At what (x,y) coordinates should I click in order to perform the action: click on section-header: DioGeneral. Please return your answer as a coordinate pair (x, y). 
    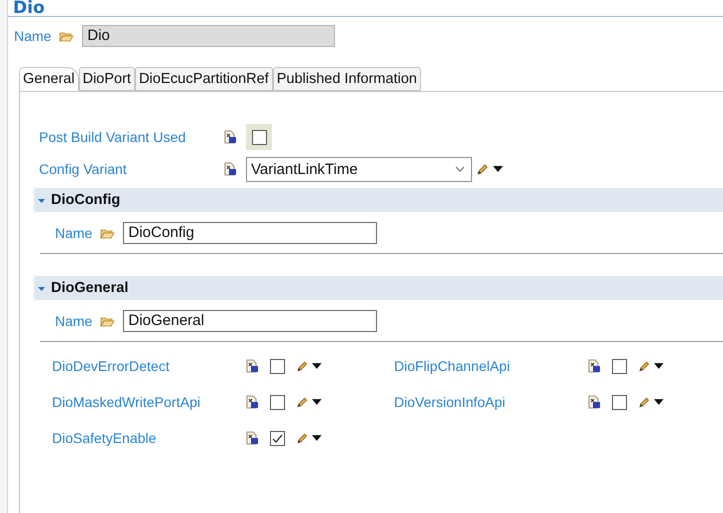
    Looking at the image, I should click on (378, 288).